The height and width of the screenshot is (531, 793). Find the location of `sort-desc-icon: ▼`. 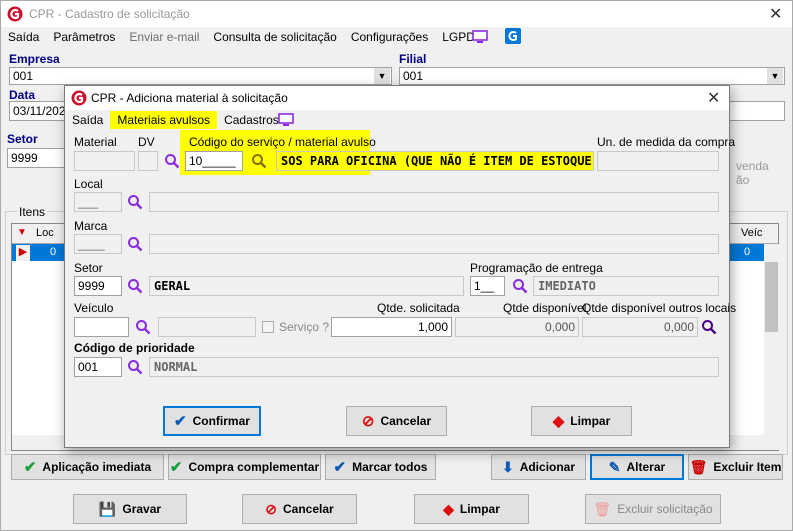

sort-desc-icon: ▼ is located at coordinates (22, 232).